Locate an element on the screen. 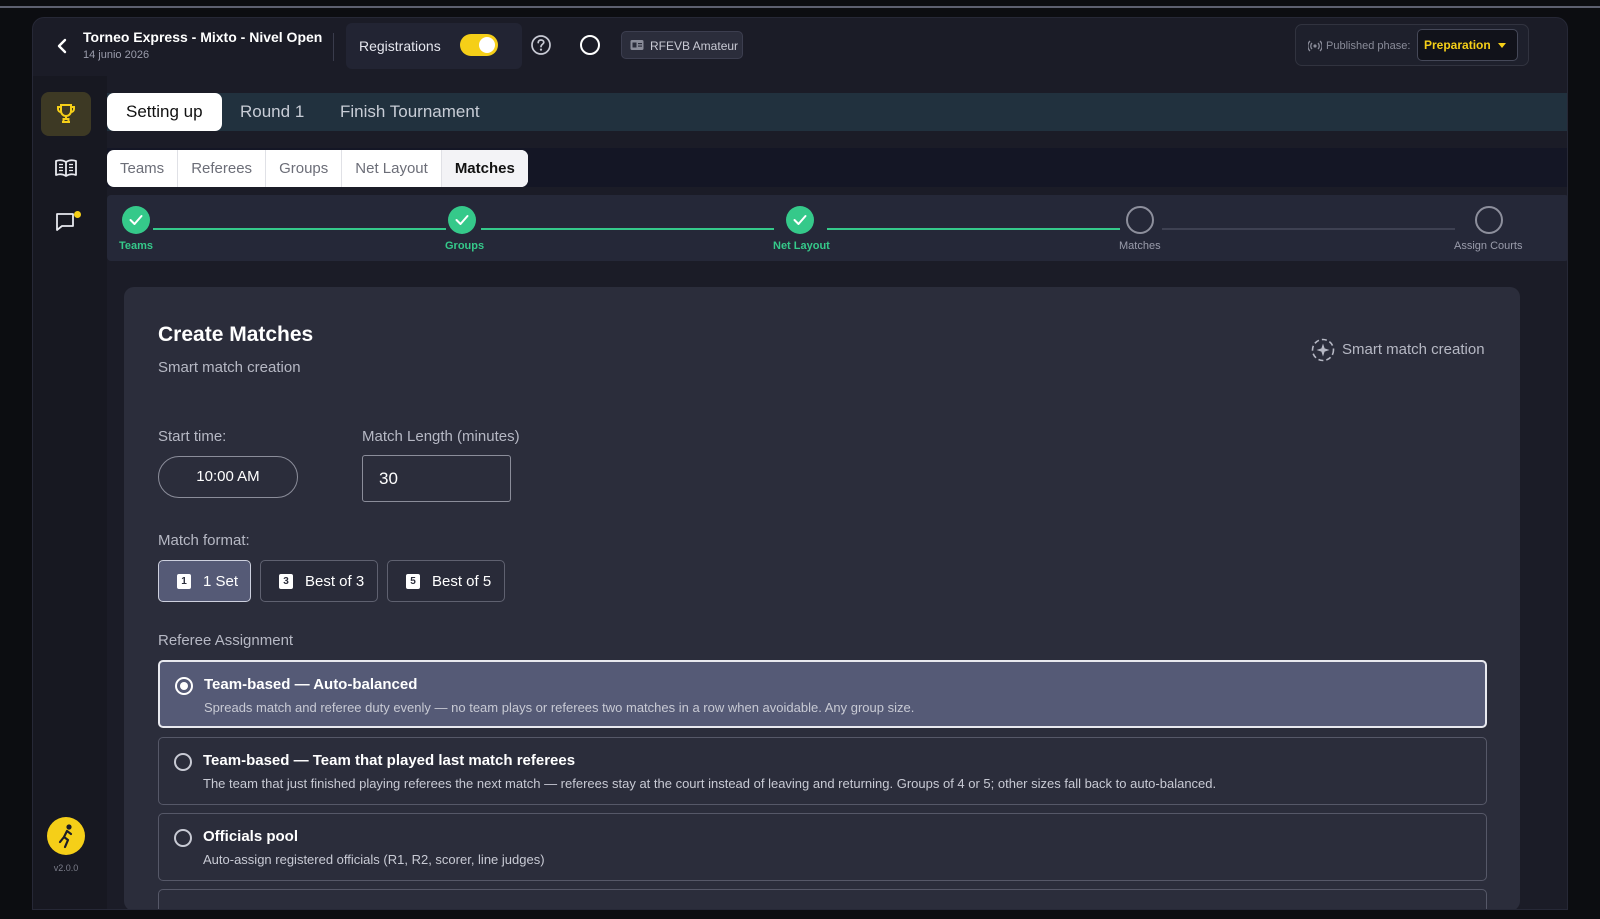  step-label: Teams is located at coordinates (136, 246).